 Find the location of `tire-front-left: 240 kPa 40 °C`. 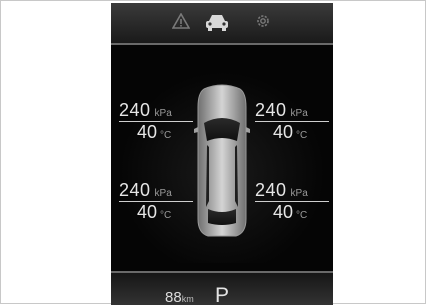

tire-front-left: 240 kPa 40 °C is located at coordinates (156, 121).